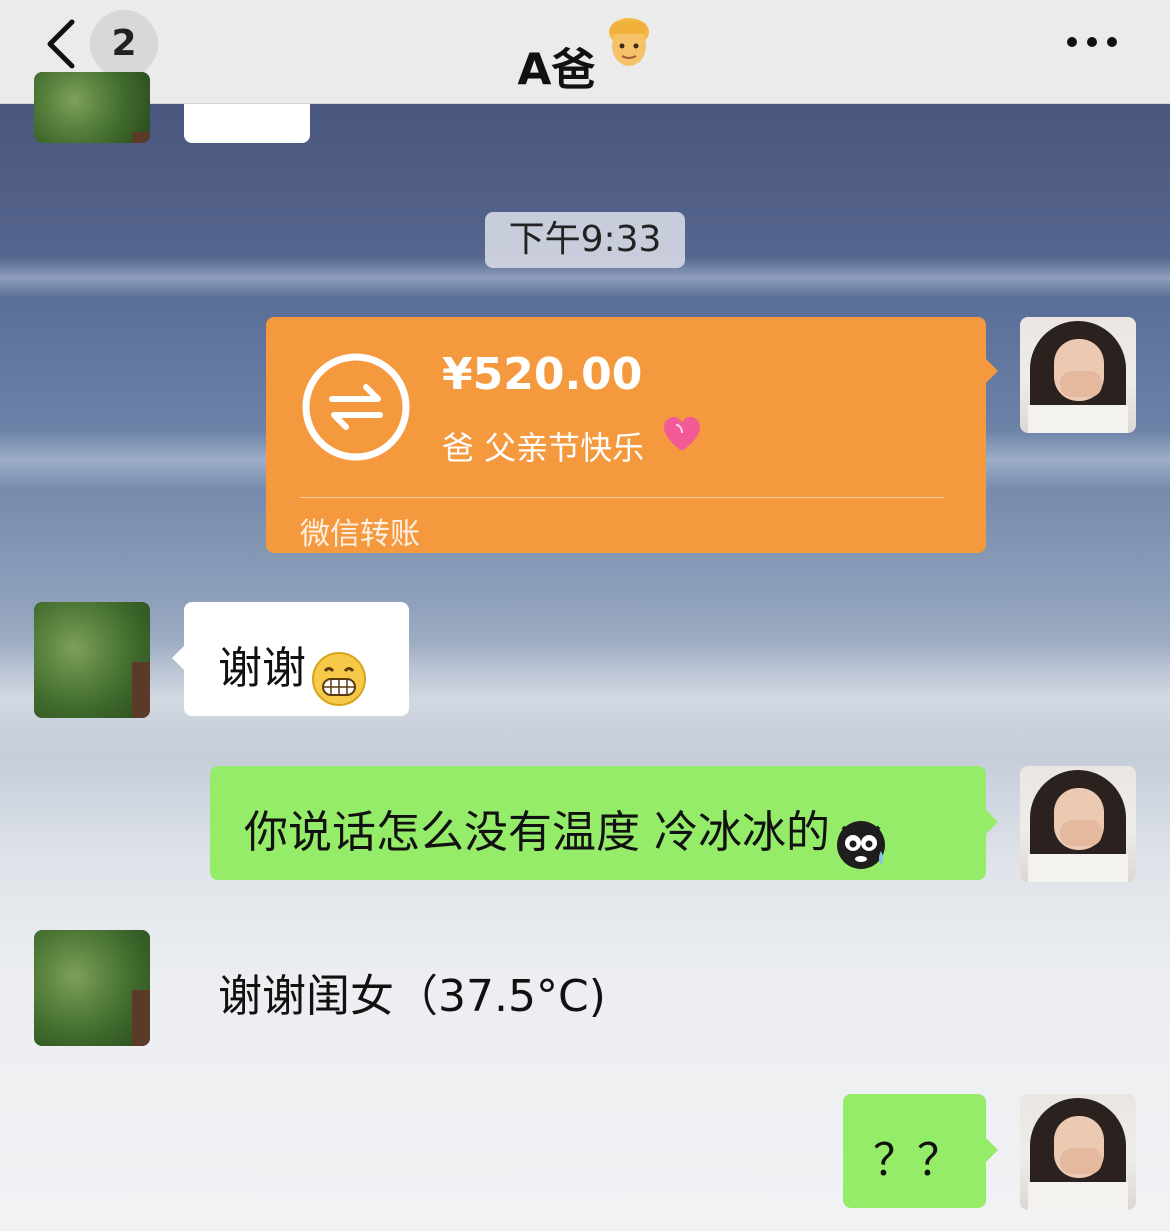 This screenshot has width=1170, height=1231. I want to click on chat-title-row: A爸, so click(585, 56).